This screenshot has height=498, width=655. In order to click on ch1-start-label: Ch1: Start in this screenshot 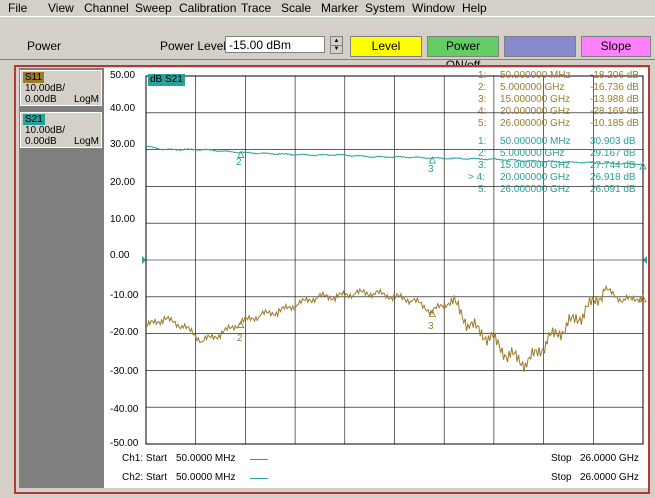, I will do `click(145, 458)`.